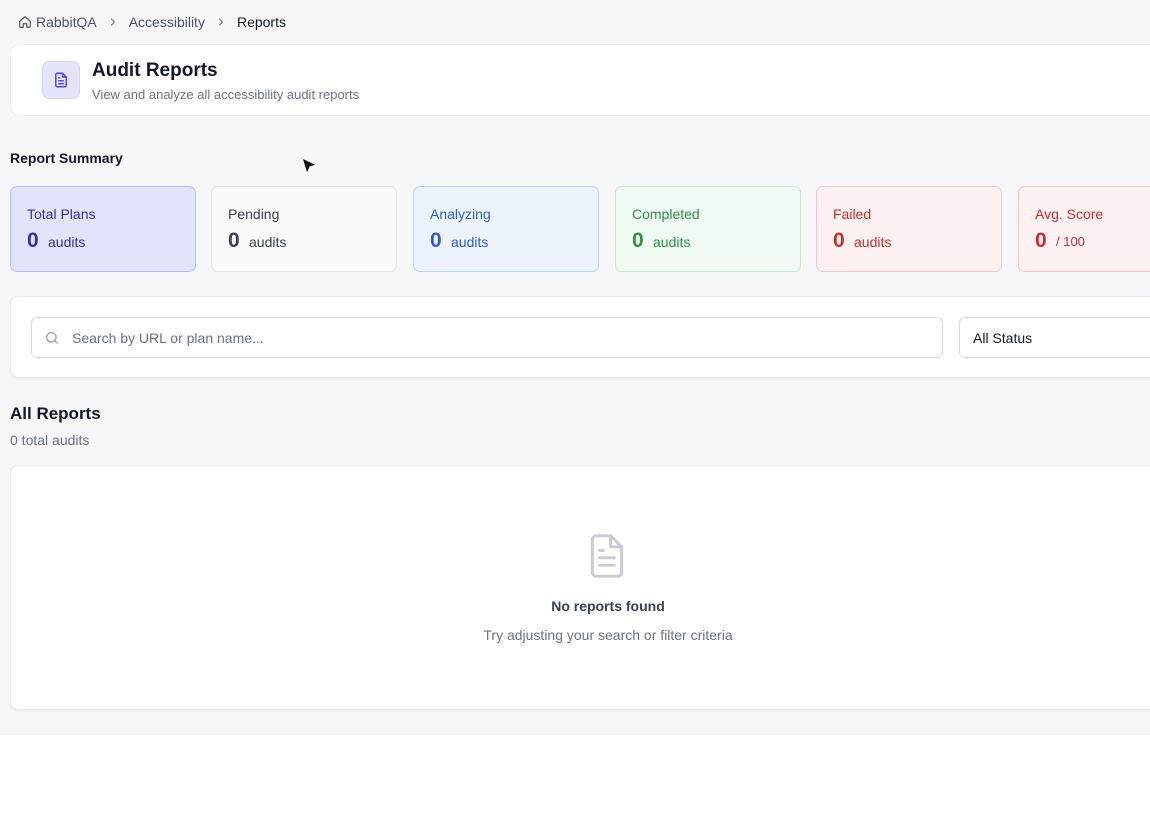  What do you see at coordinates (460, 214) in the screenshot?
I see `stat-label: Analyzing` at bounding box center [460, 214].